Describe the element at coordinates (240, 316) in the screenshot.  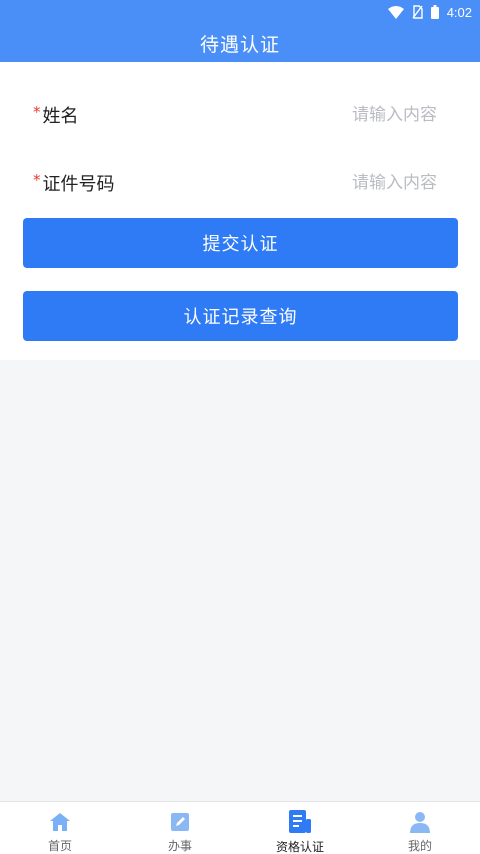
I see `certification-record-query-button: 认证记录查询` at that location.